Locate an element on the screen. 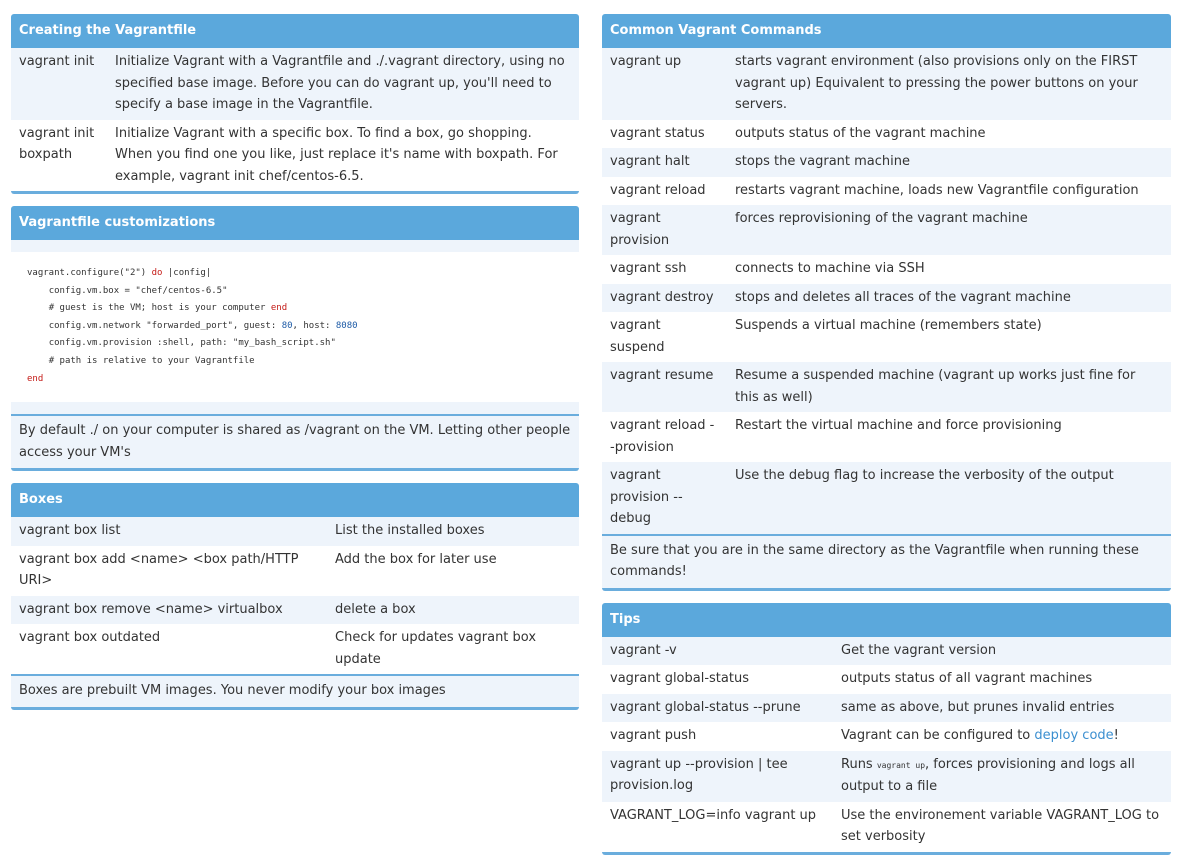  command-cell: vagrant box list is located at coordinates (169, 531).